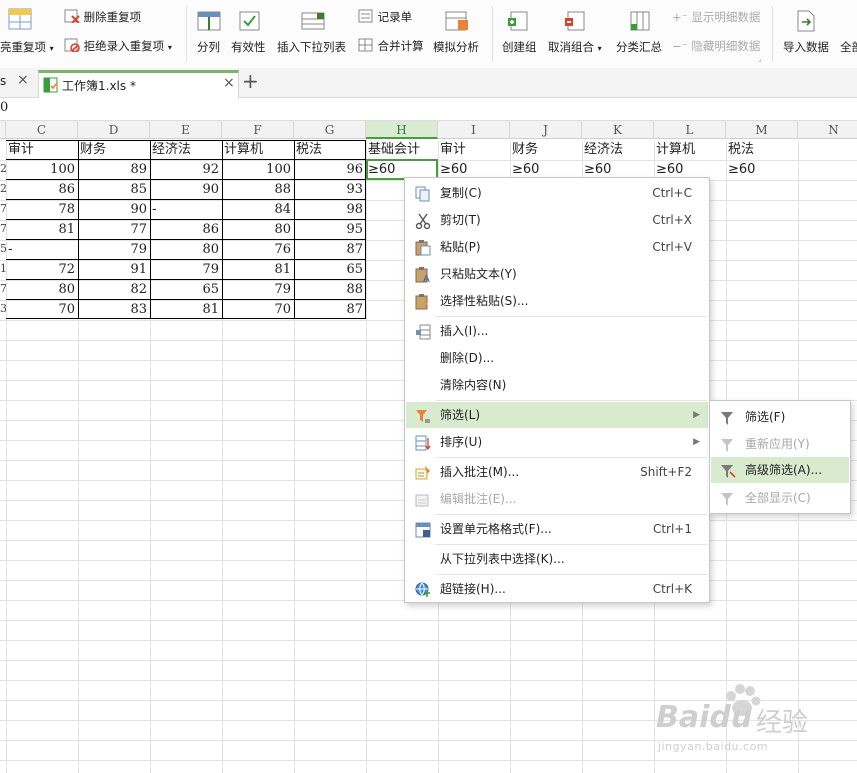 The height and width of the screenshot is (773, 857). Describe the element at coordinates (760, 58) in the screenshot. I see `dialog-launcher-icon: ⌟` at that location.